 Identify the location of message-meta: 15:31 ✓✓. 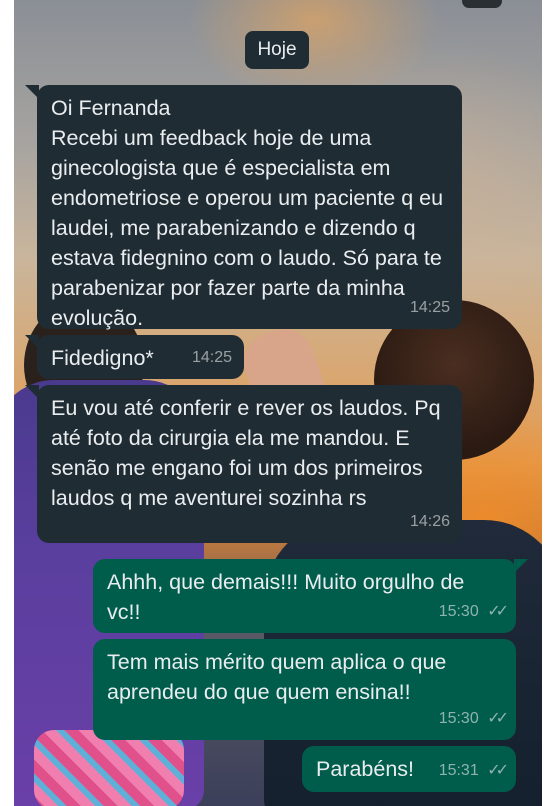
(473, 771).